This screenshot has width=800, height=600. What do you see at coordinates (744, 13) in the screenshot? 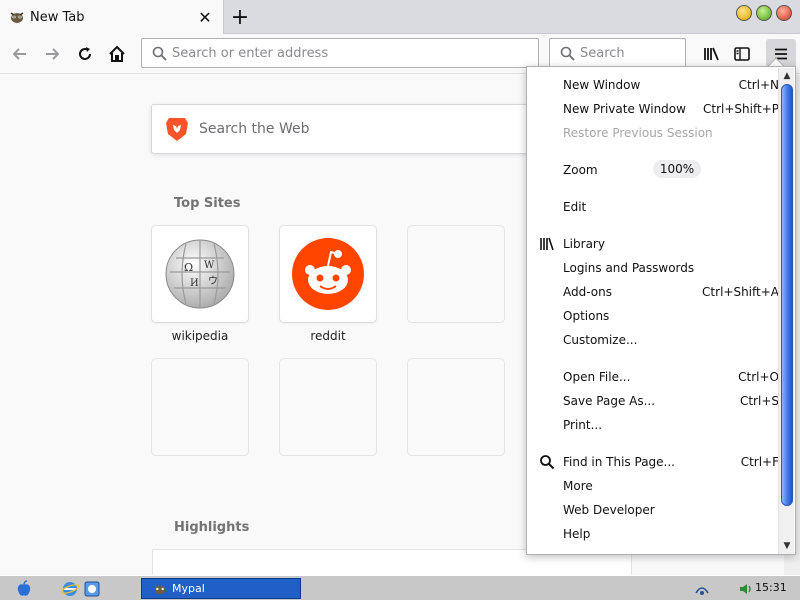
I see `minimize-button` at bounding box center [744, 13].